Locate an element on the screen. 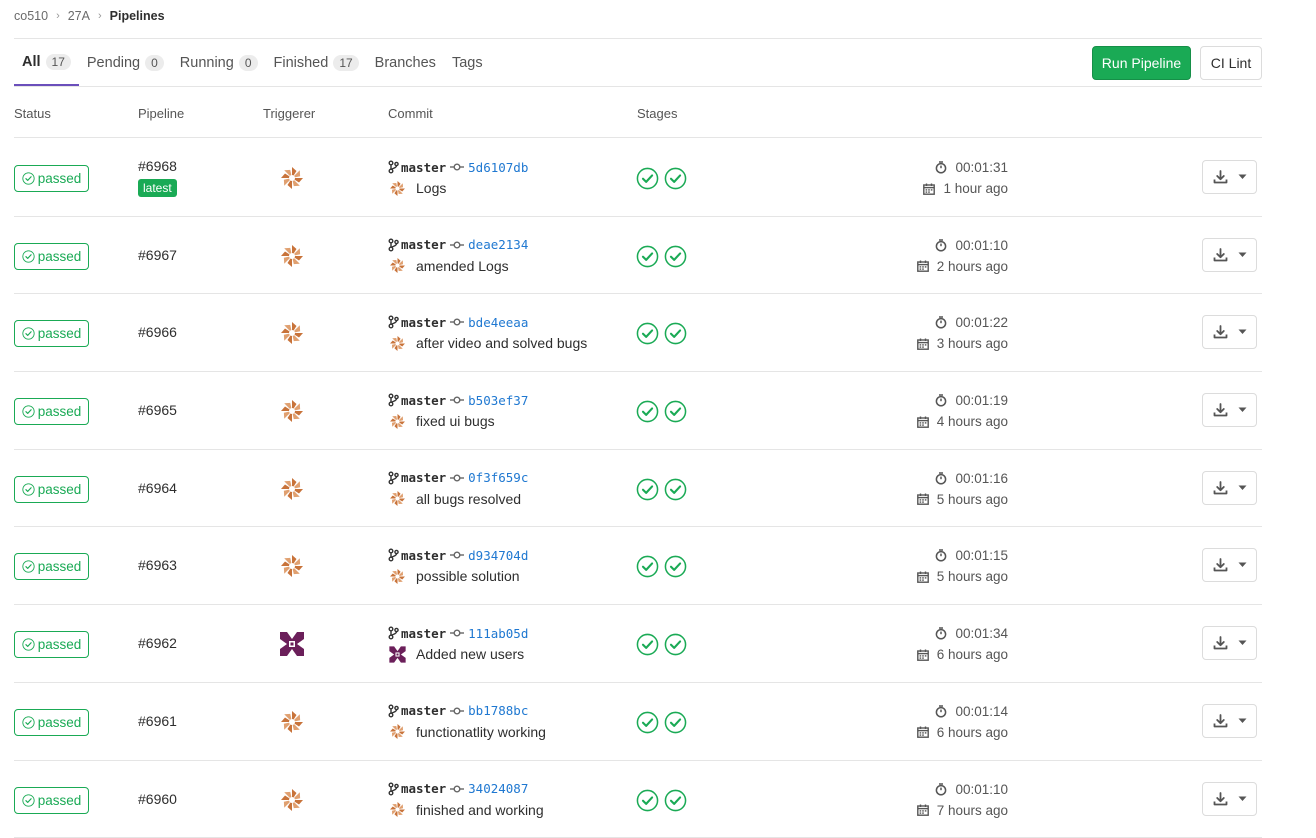  breadcrumb-project: 27A is located at coordinates (79, 16).